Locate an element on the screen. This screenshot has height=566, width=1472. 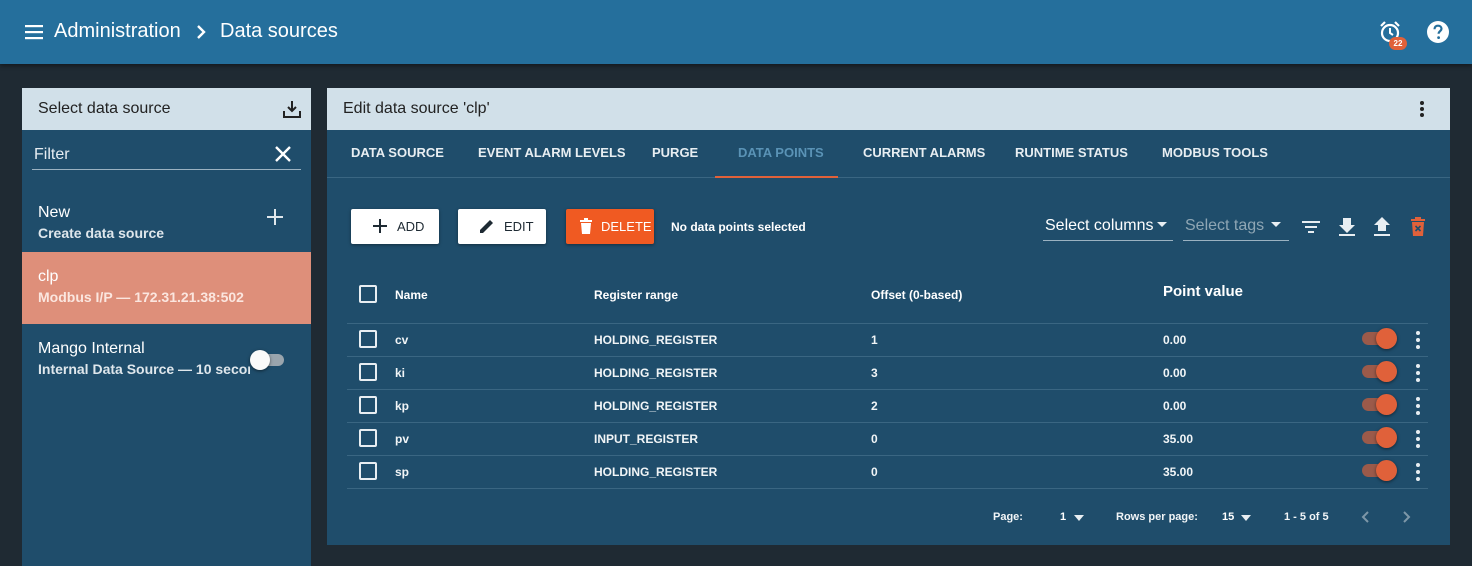
right-panel-header: Edit data source 'clp' is located at coordinates (888, 109).